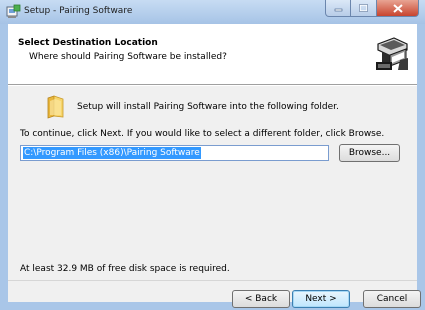 The image size is (425, 310). I want to click on cancel-button: Cancel, so click(392, 299).